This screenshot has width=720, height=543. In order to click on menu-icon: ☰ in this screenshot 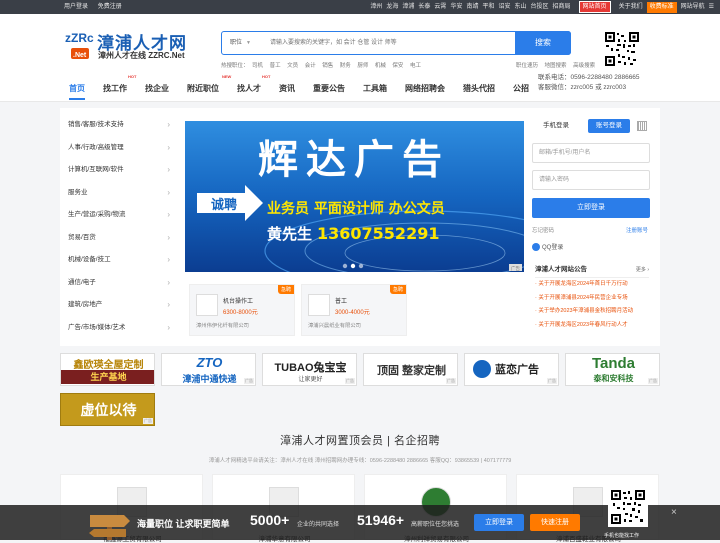, I will do `click(711, 7)`.